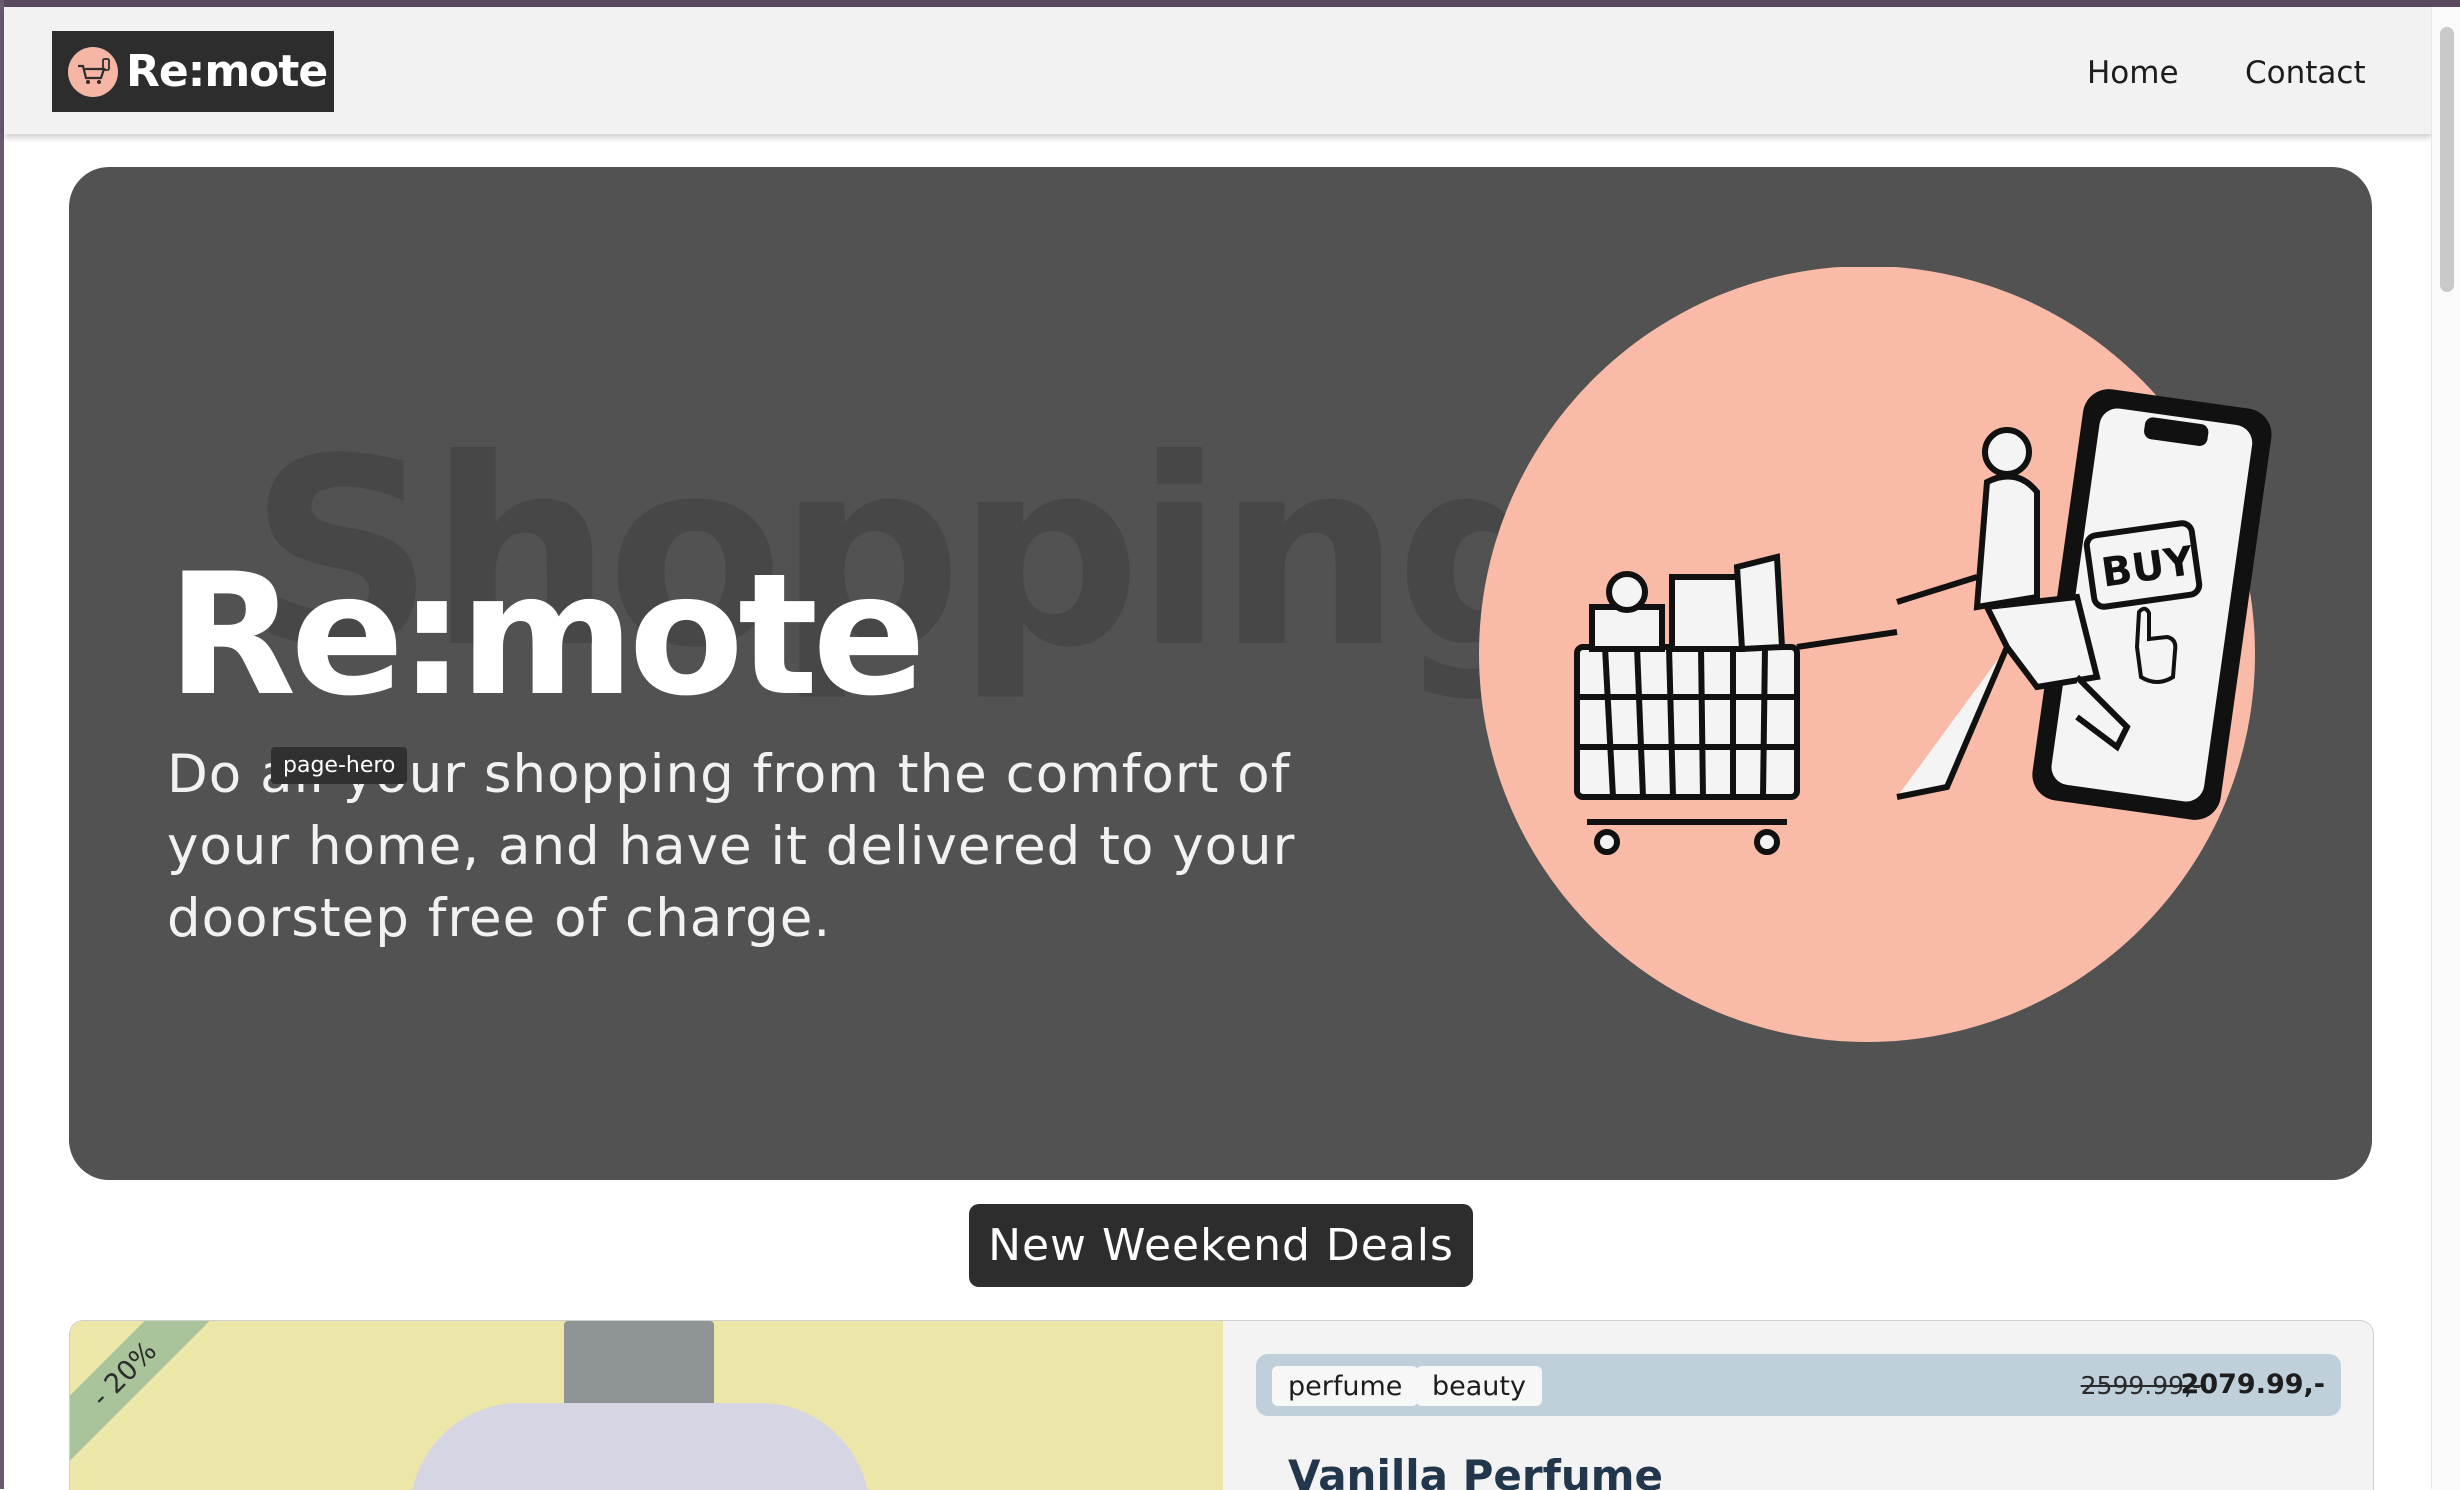 The image size is (2460, 1490). What do you see at coordinates (1798, 1385) in the screenshot?
I see `product-info-bar: perfume beauty 2599.99,- 2079.99,-` at bounding box center [1798, 1385].